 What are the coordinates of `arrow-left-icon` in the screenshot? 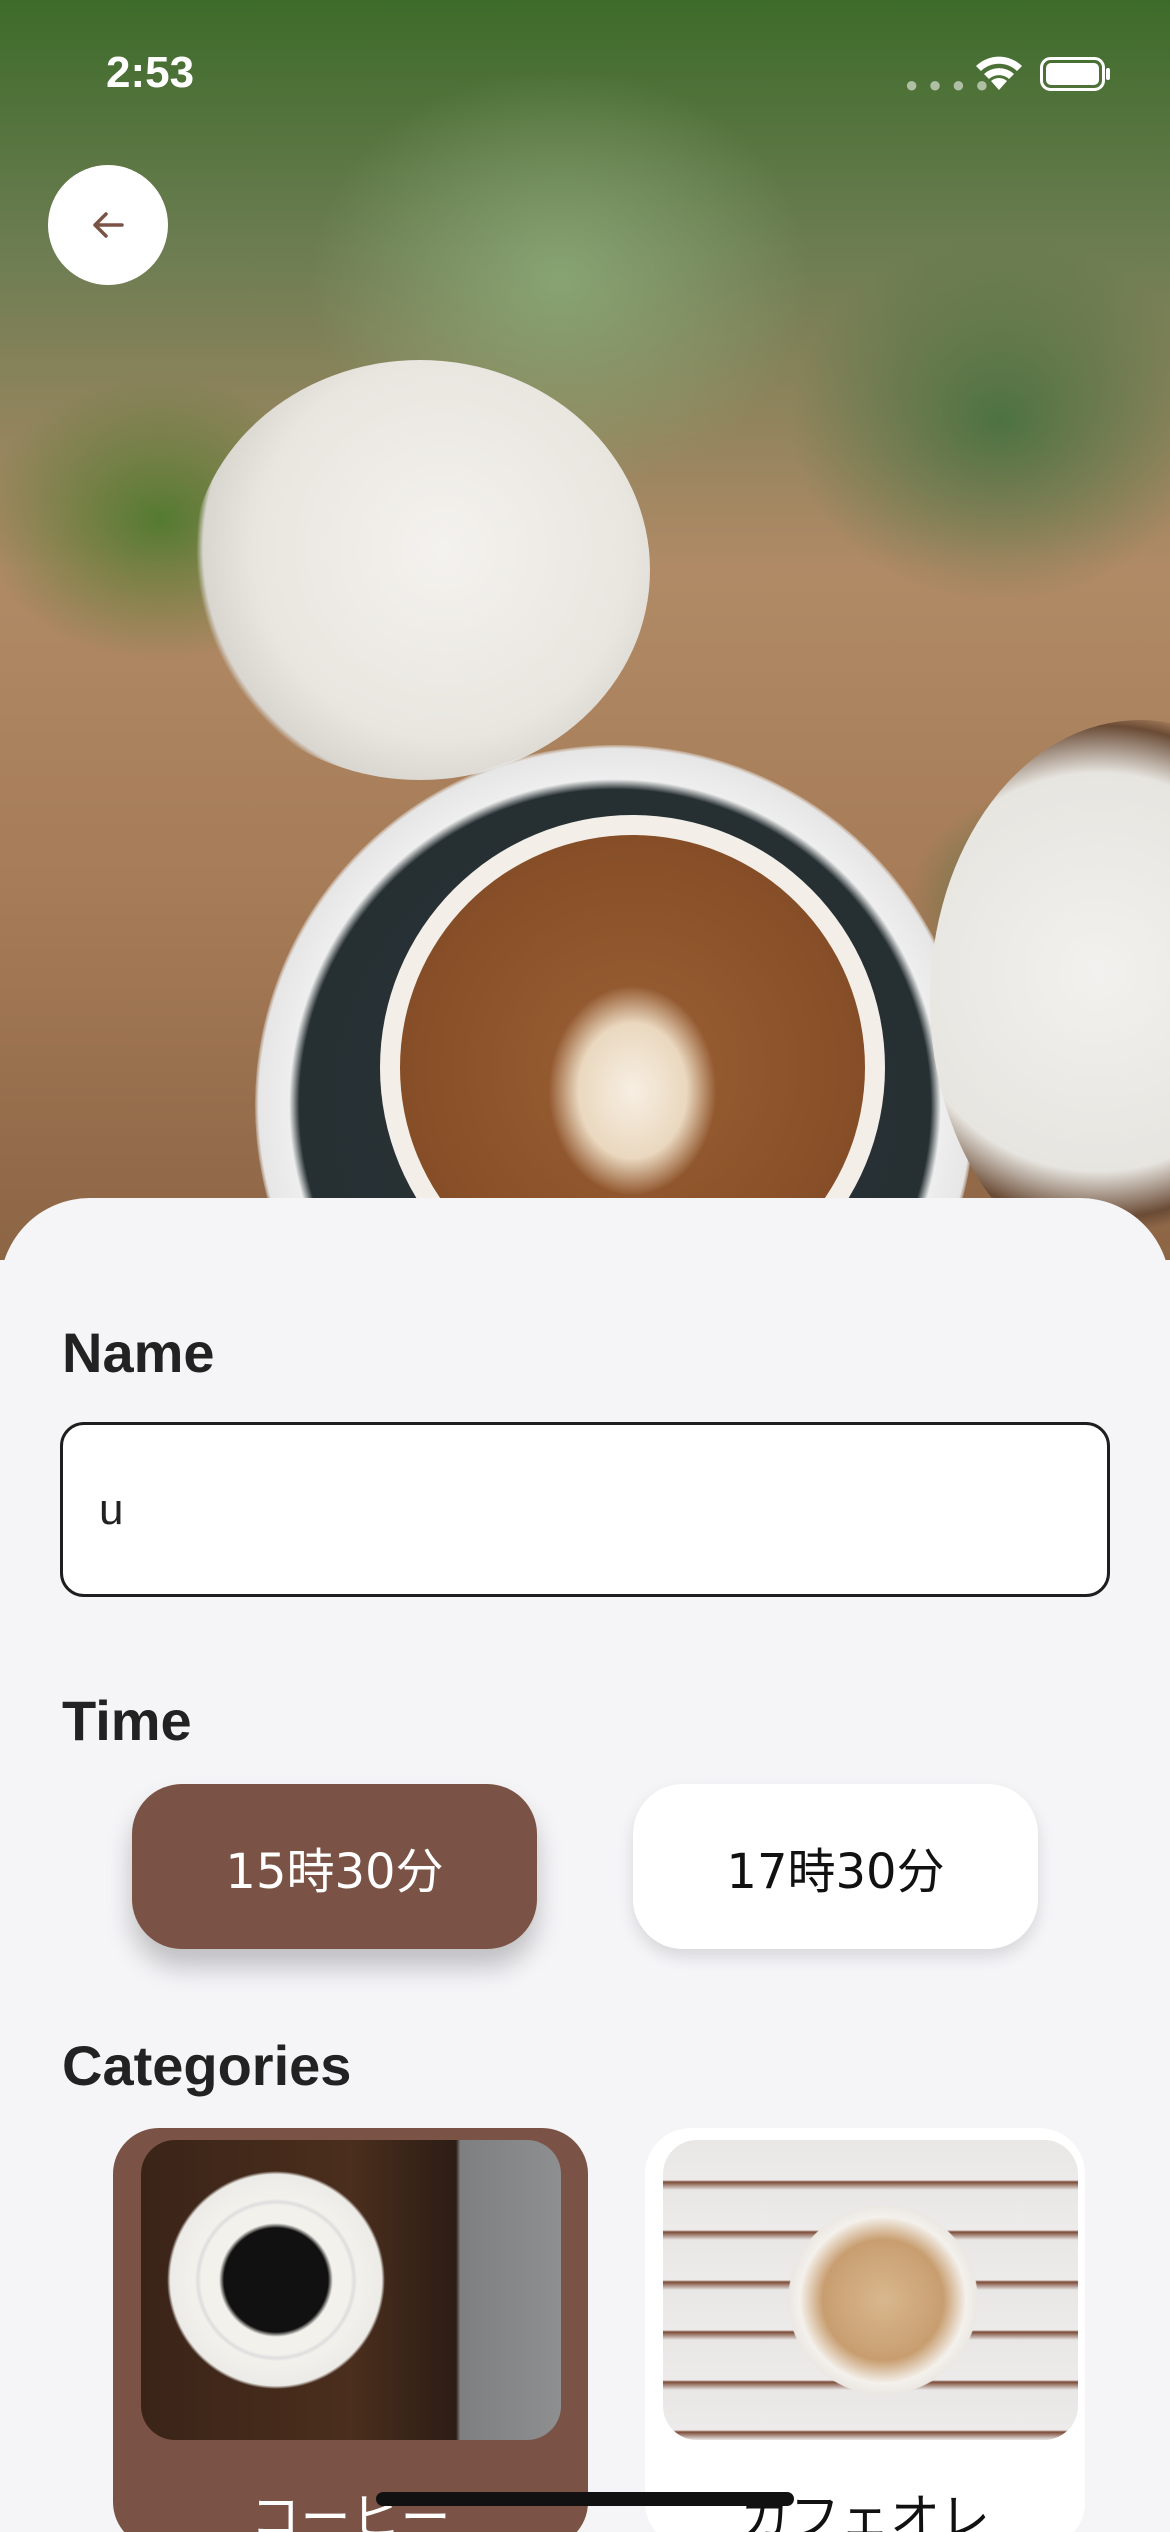 It's located at (108, 225).